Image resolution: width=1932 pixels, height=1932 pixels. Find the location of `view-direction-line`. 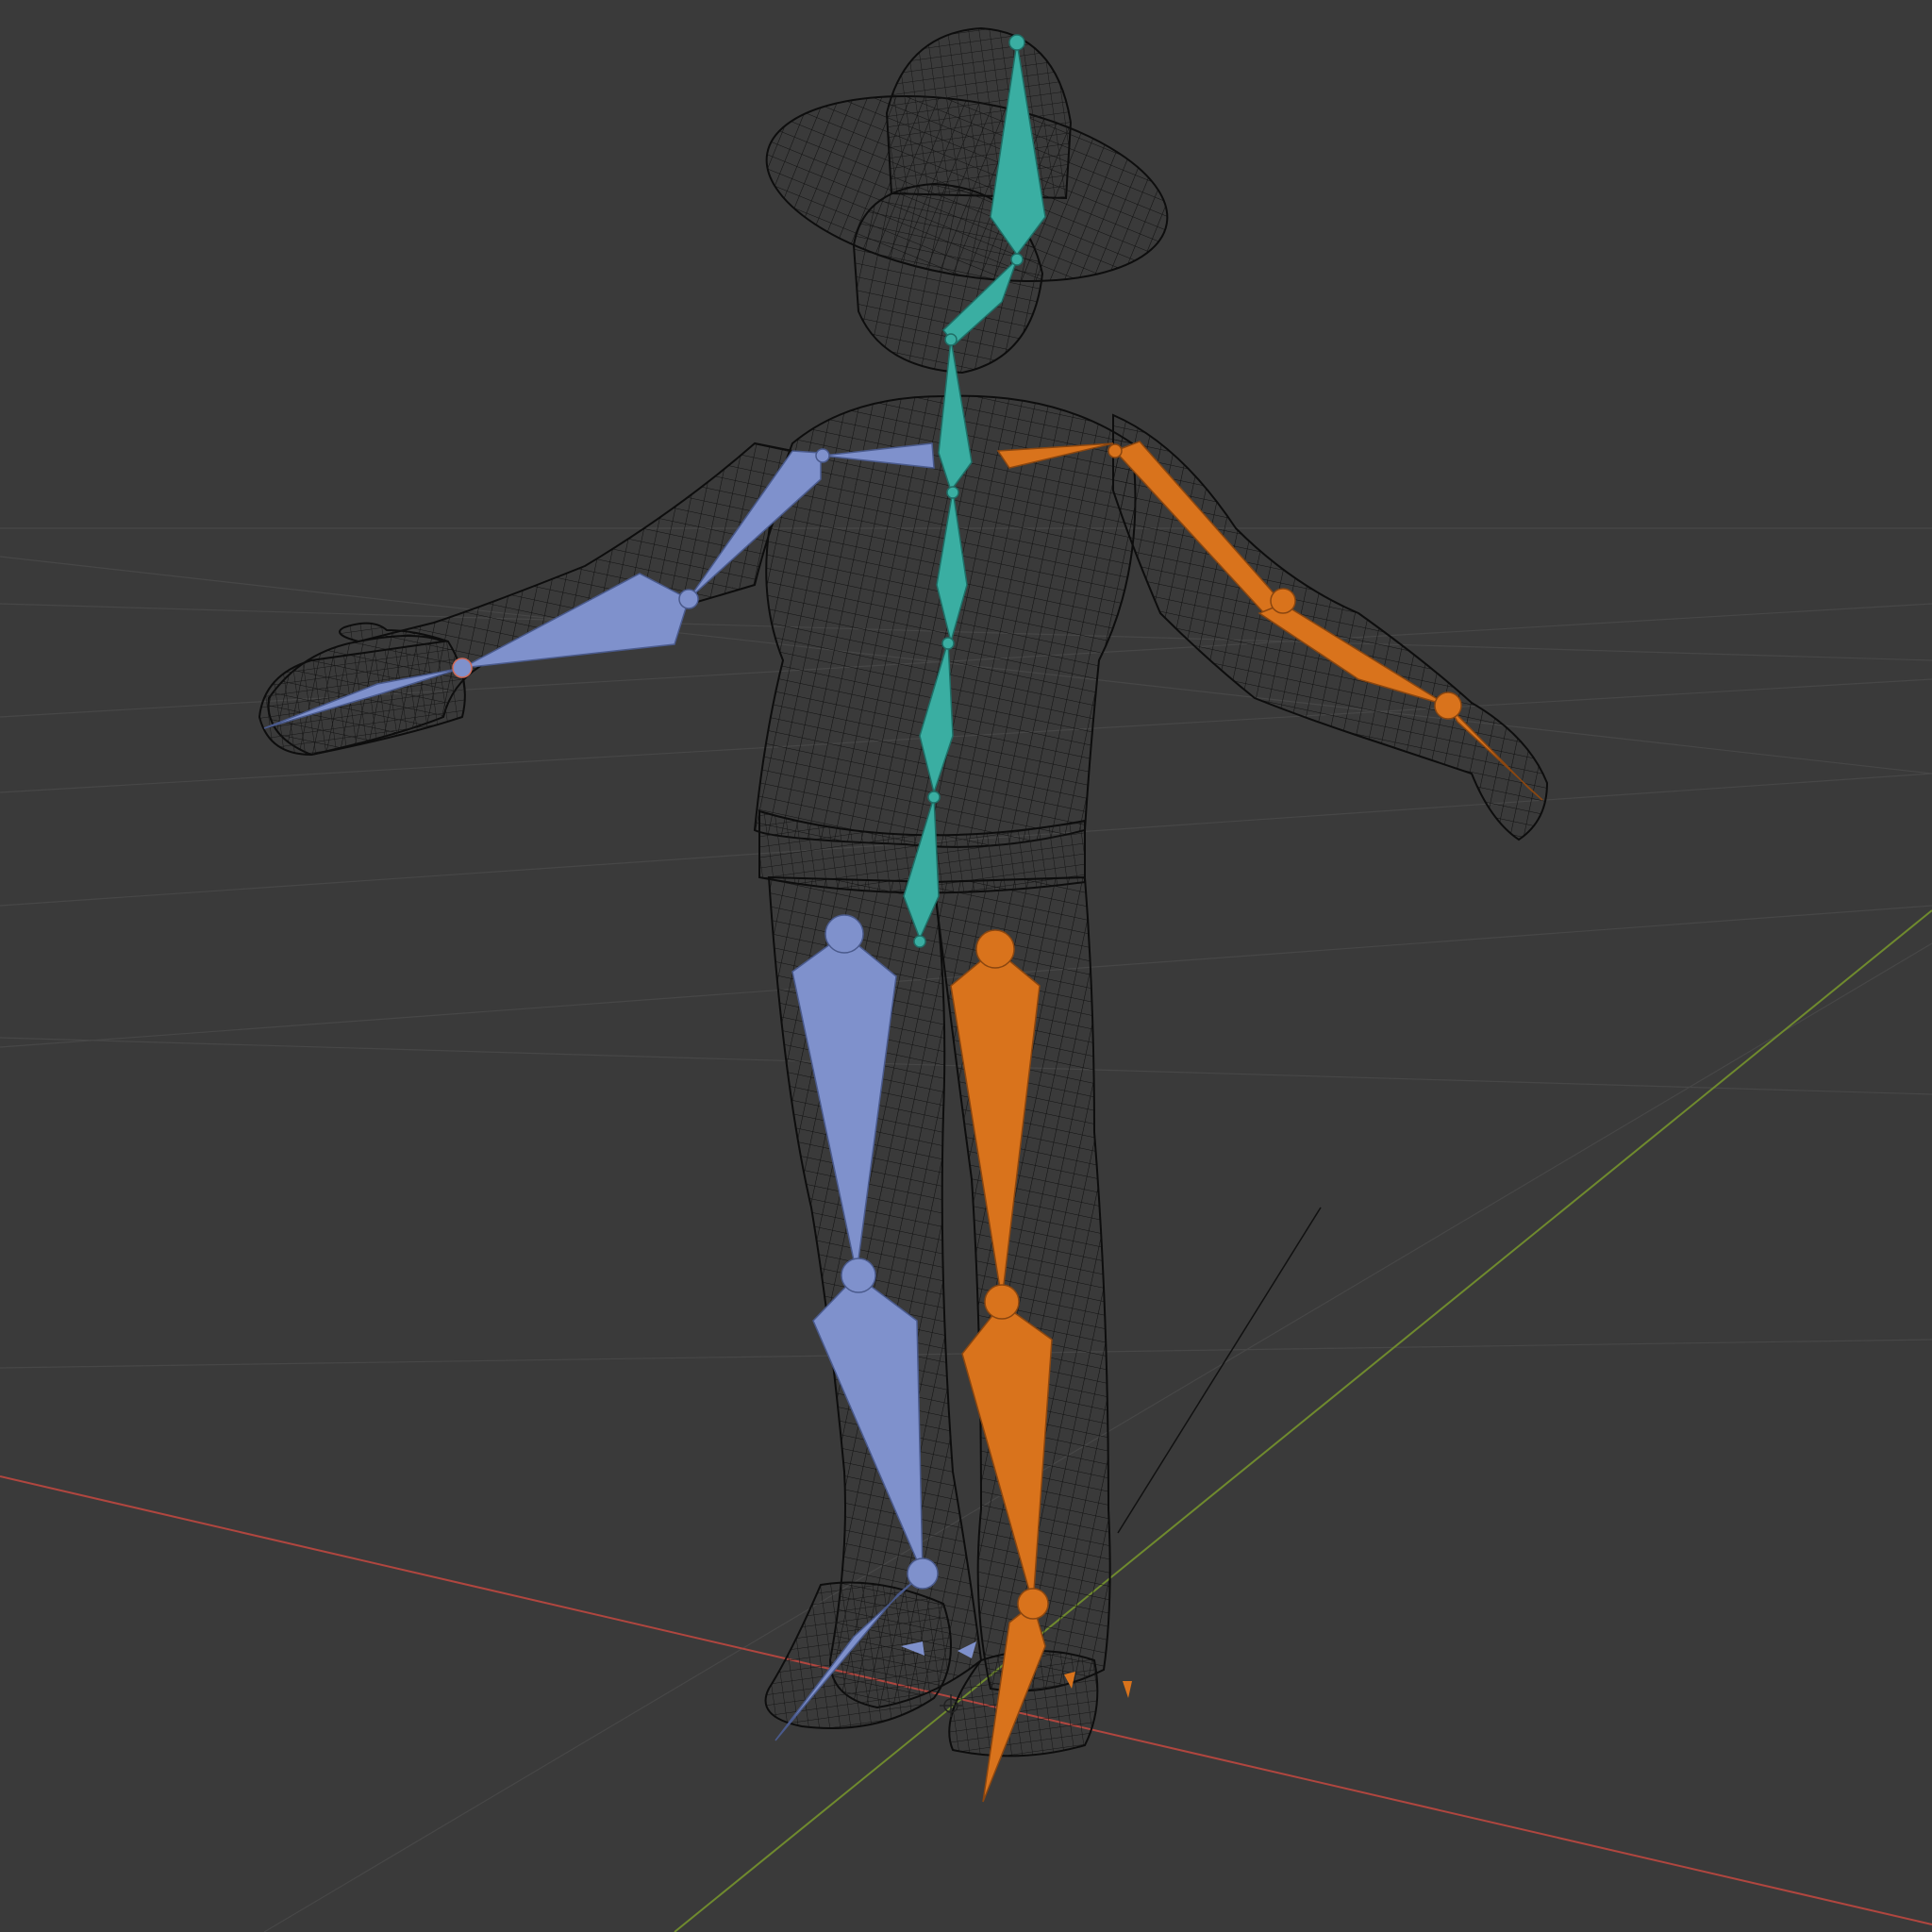

view-direction-line is located at coordinates (1219, 1370).